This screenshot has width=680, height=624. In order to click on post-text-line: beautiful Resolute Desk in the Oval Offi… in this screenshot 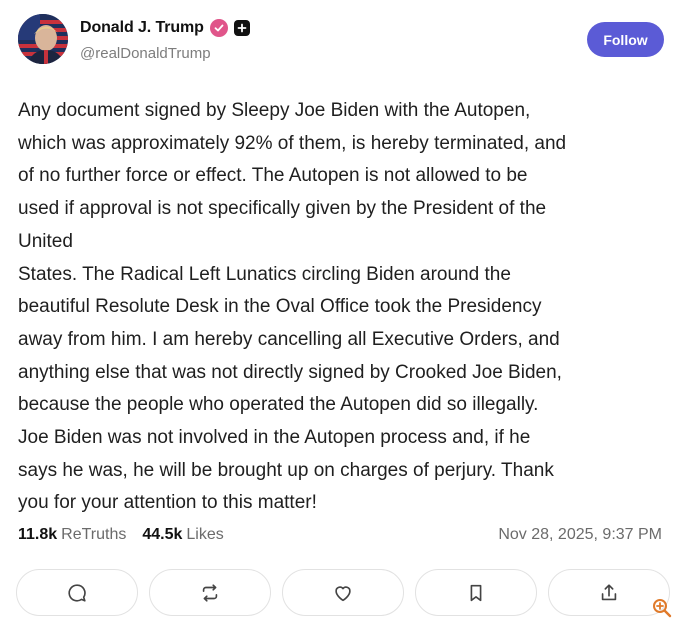, I will do `click(280, 307)`.